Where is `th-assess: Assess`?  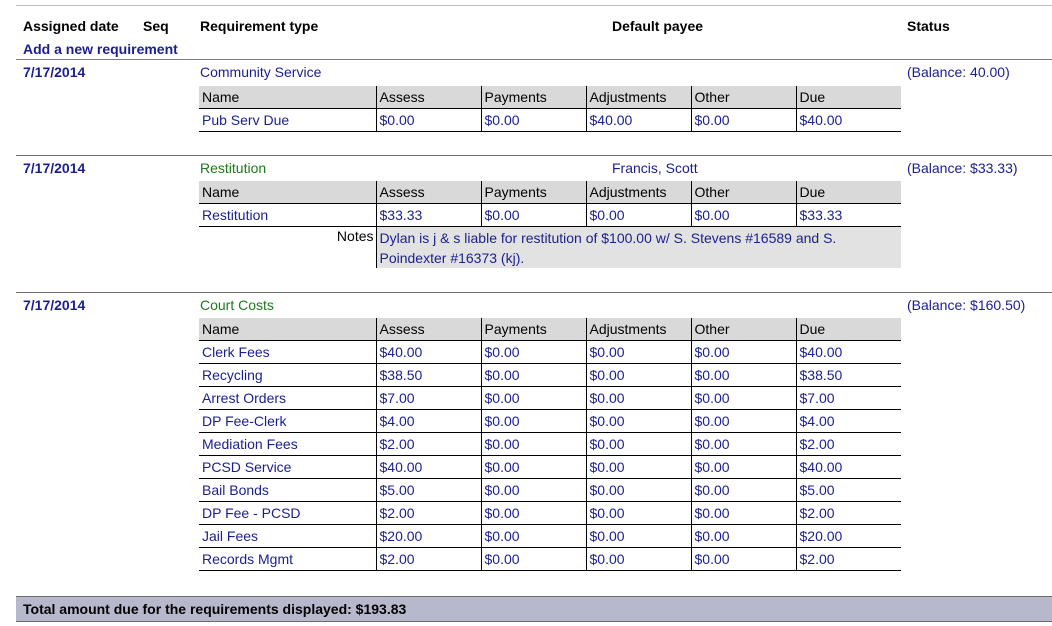
th-assess: Assess is located at coordinates (428, 192).